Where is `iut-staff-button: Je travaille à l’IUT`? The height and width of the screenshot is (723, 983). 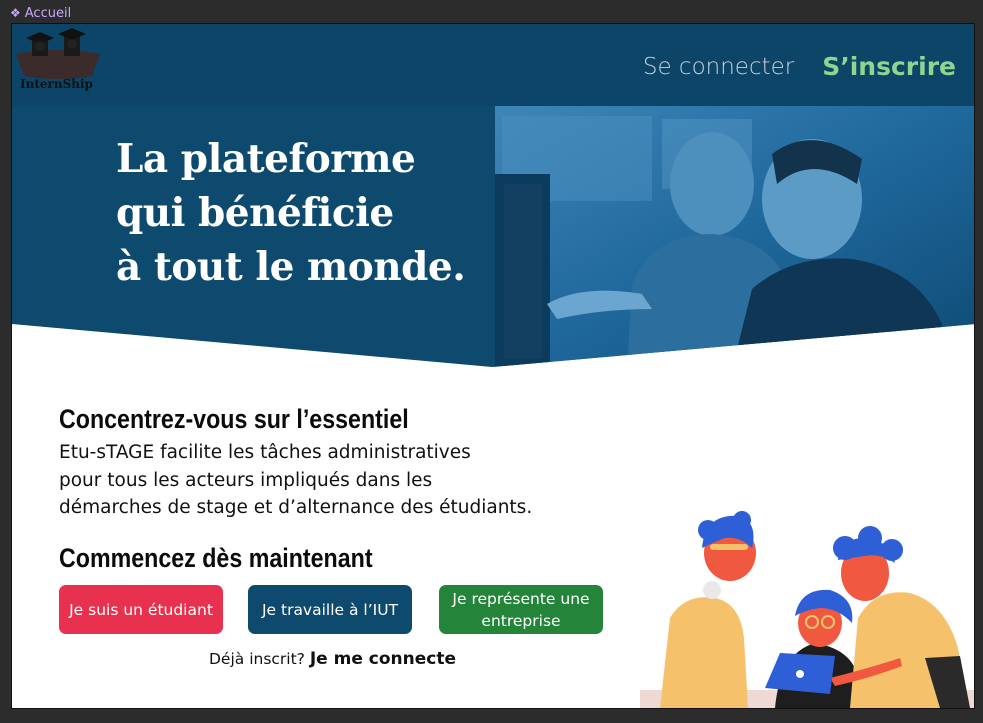
iut-staff-button: Je travaille à l’IUT is located at coordinates (330, 609).